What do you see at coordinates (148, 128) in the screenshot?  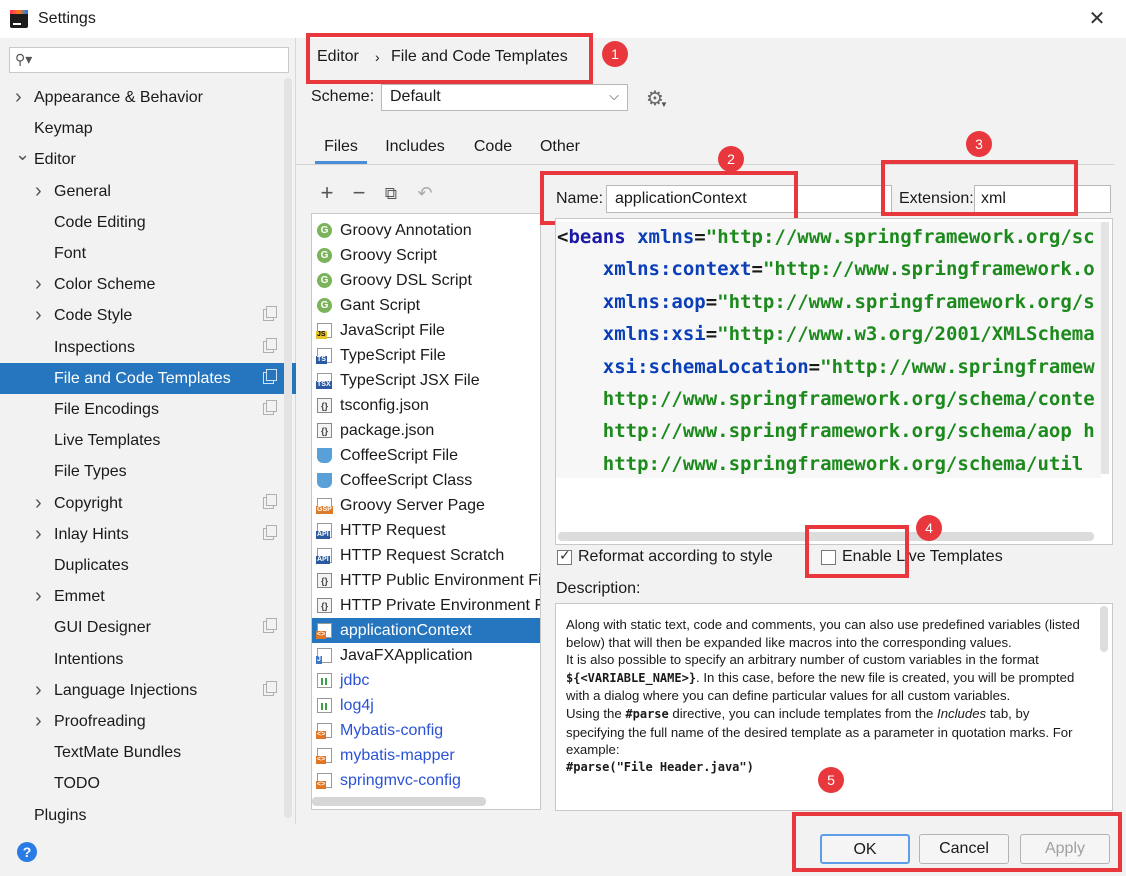 I see `sidebar-item-keymap: Keymap` at bounding box center [148, 128].